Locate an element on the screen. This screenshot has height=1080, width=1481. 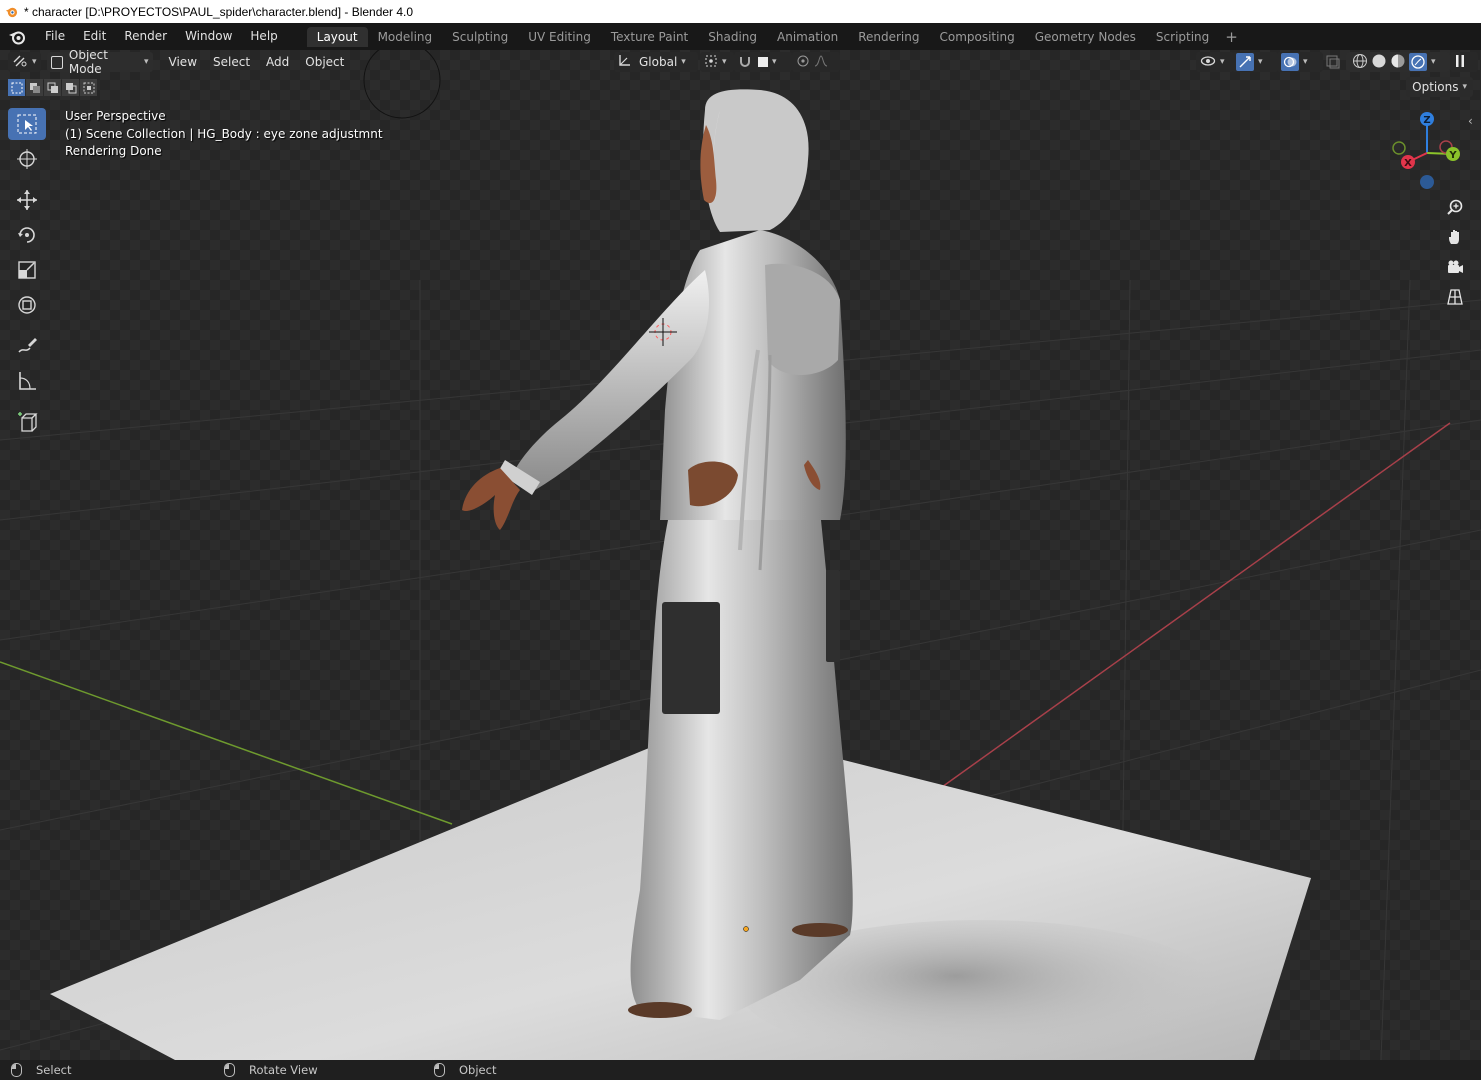
viewport-menu-object: Object is located at coordinates (324, 62).